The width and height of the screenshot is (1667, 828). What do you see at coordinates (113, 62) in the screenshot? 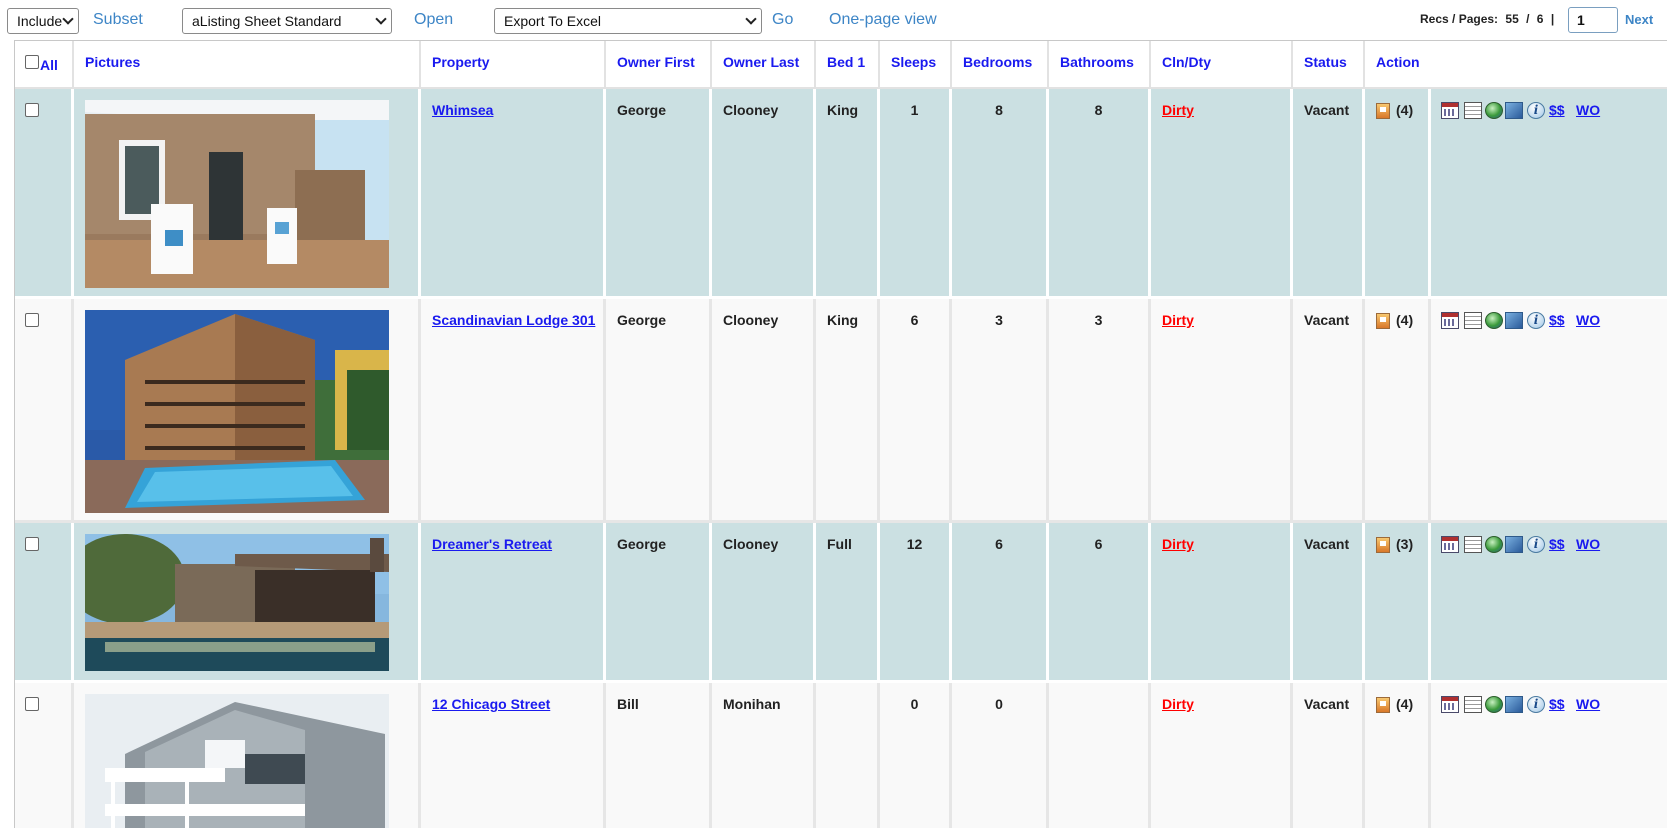
I see `header-pictures-label: Pictures` at bounding box center [113, 62].